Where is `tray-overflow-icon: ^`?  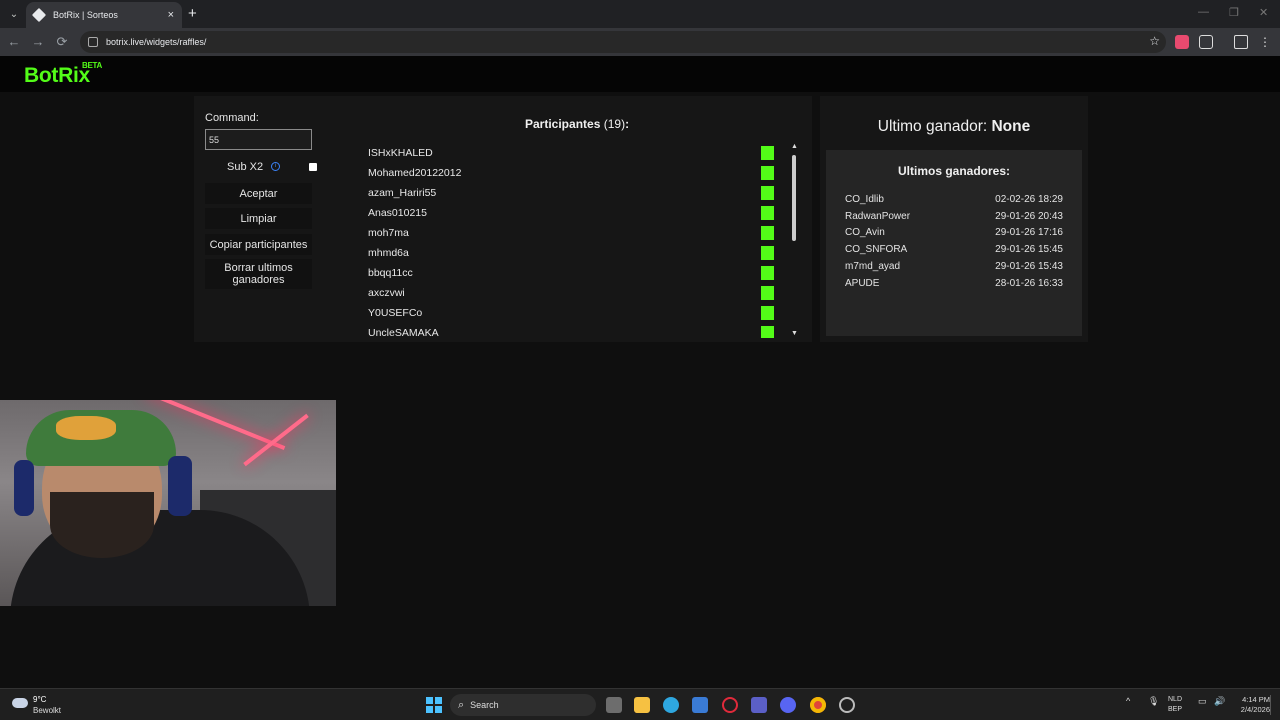 tray-overflow-icon: ^ is located at coordinates (1128, 701).